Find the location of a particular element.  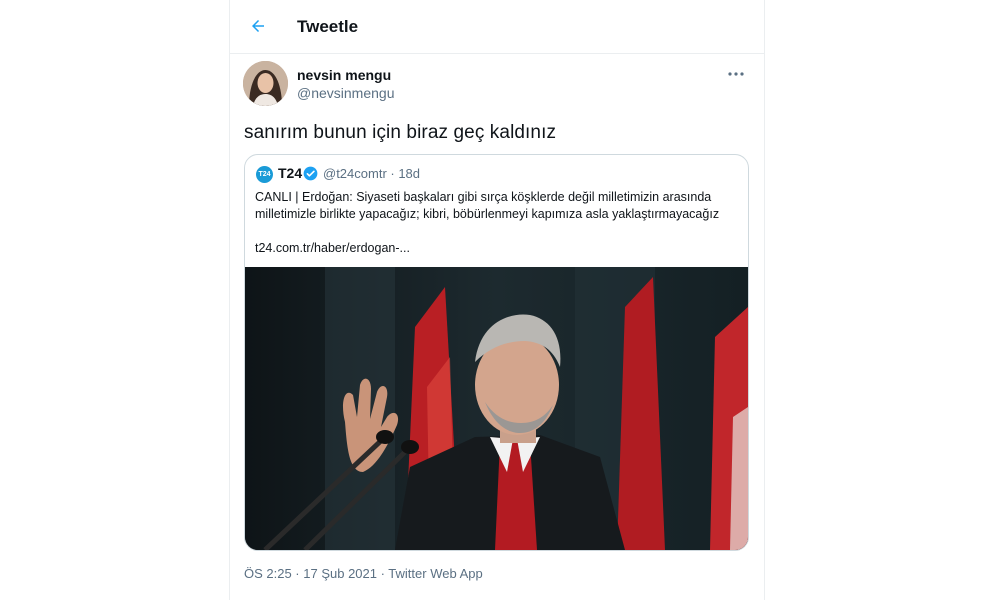

author-handle: @nevsinmengu is located at coordinates (346, 93).